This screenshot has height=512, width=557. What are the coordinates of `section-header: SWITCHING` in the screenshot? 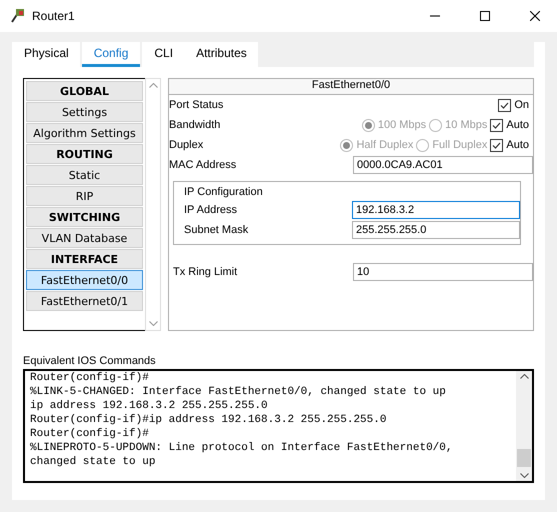 It's located at (84, 217).